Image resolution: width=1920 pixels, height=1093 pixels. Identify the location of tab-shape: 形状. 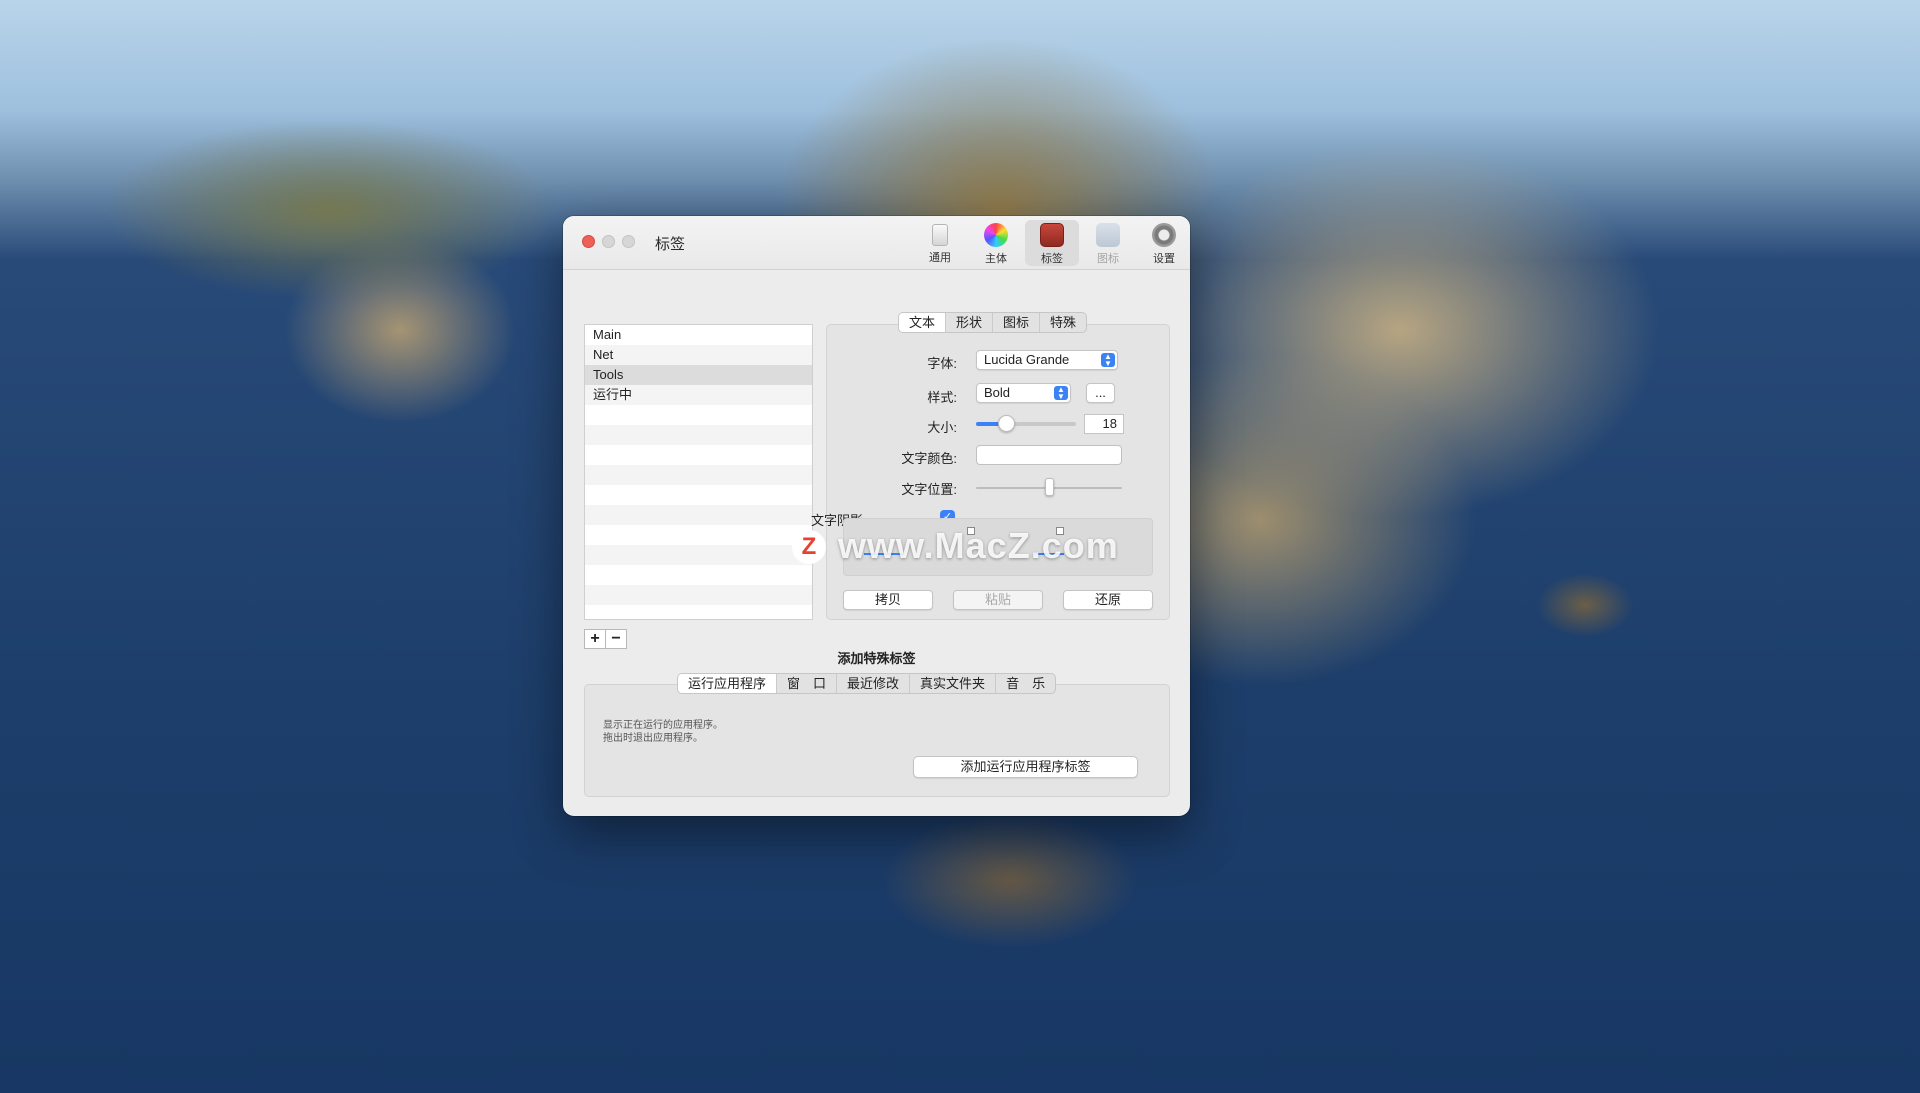
(970, 322).